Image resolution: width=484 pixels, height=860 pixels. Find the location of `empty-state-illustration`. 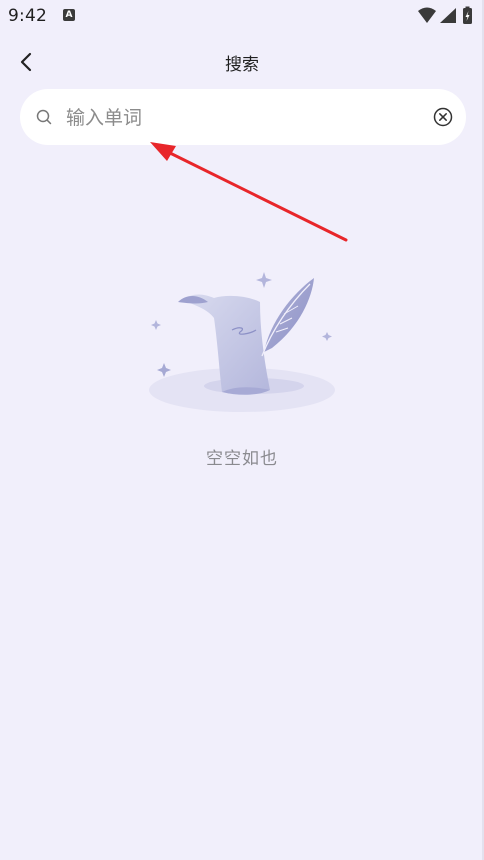

empty-state-illustration is located at coordinates (242, 343).